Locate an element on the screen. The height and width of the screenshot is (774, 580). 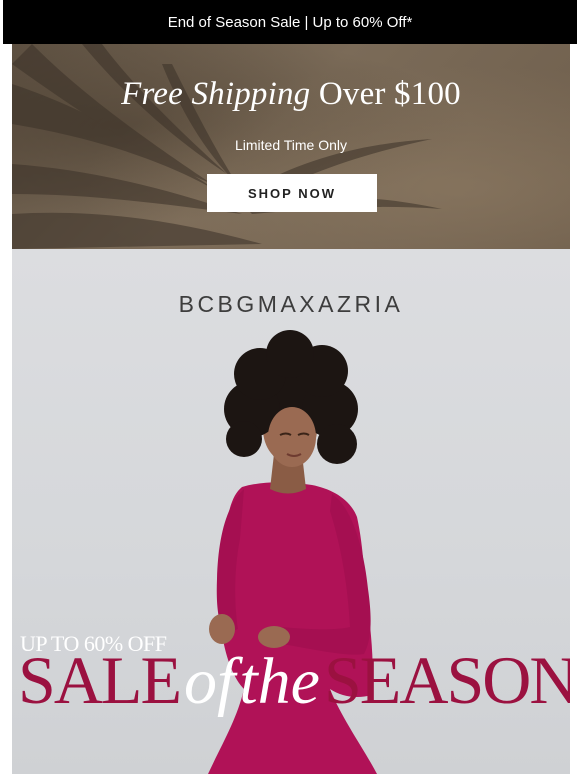
announcement-text: End of Season Sale | Up to 60% Off* is located at coordinates (290, 22).